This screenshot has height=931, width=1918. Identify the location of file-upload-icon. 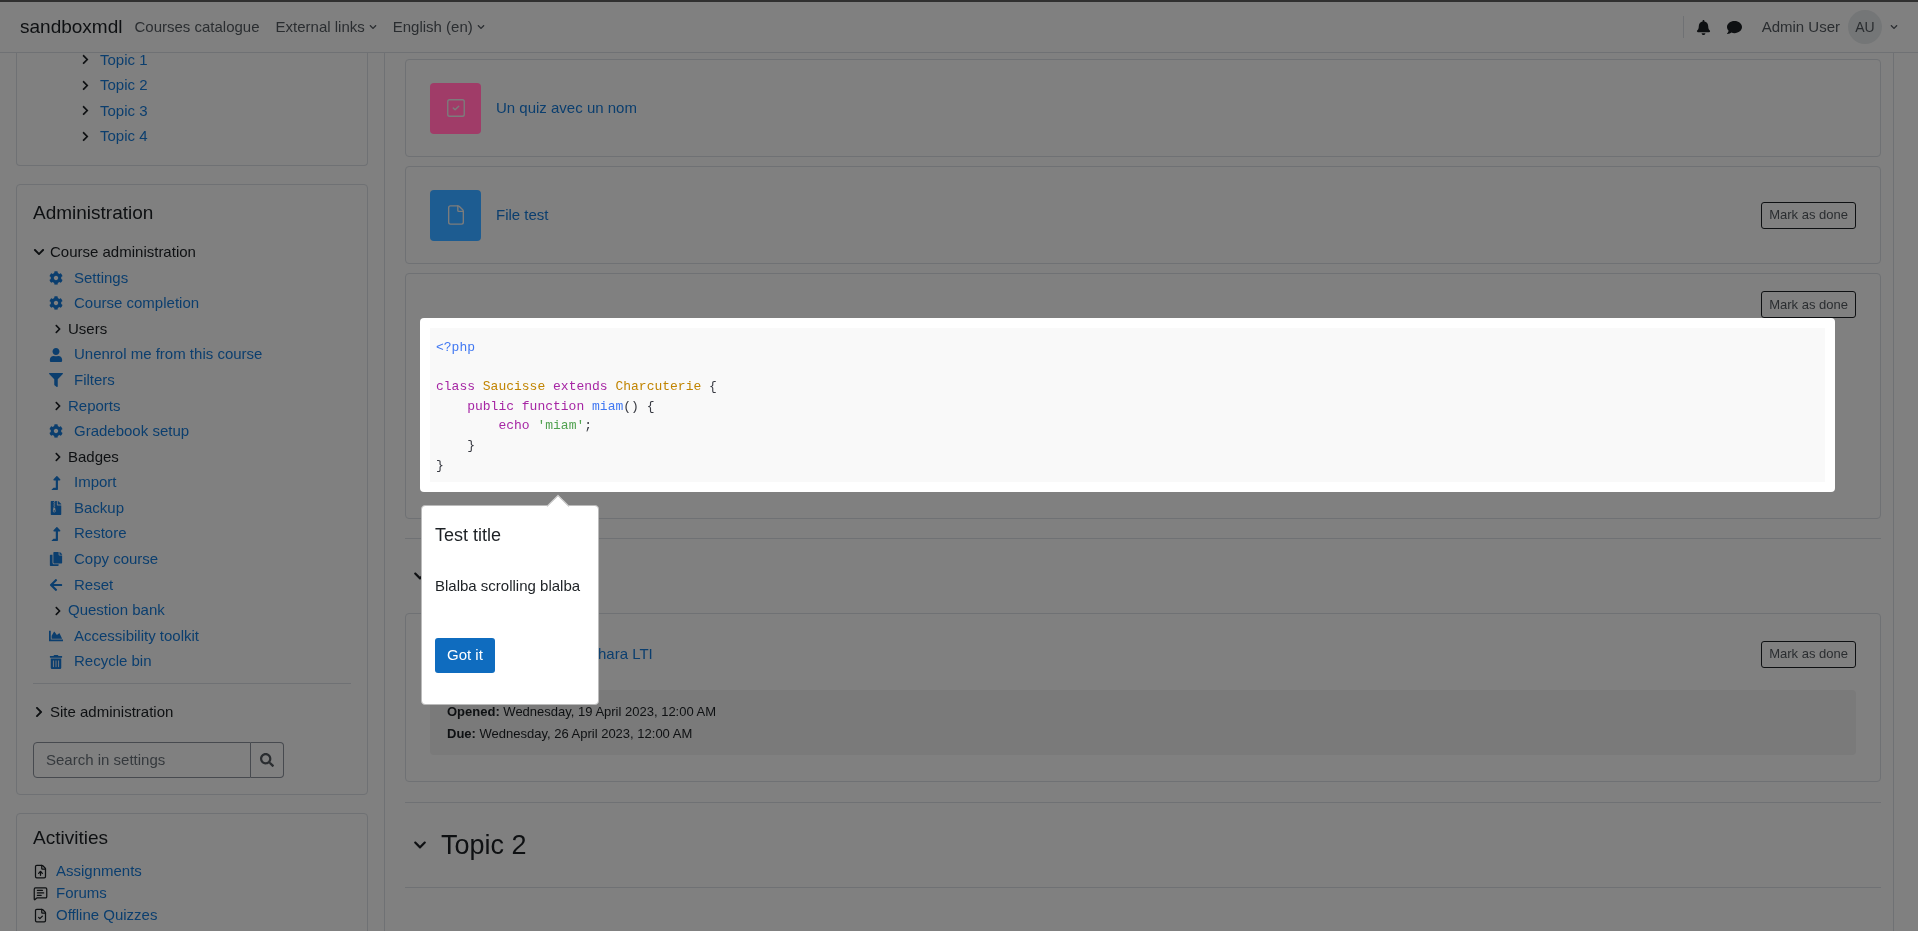
(40, 871).